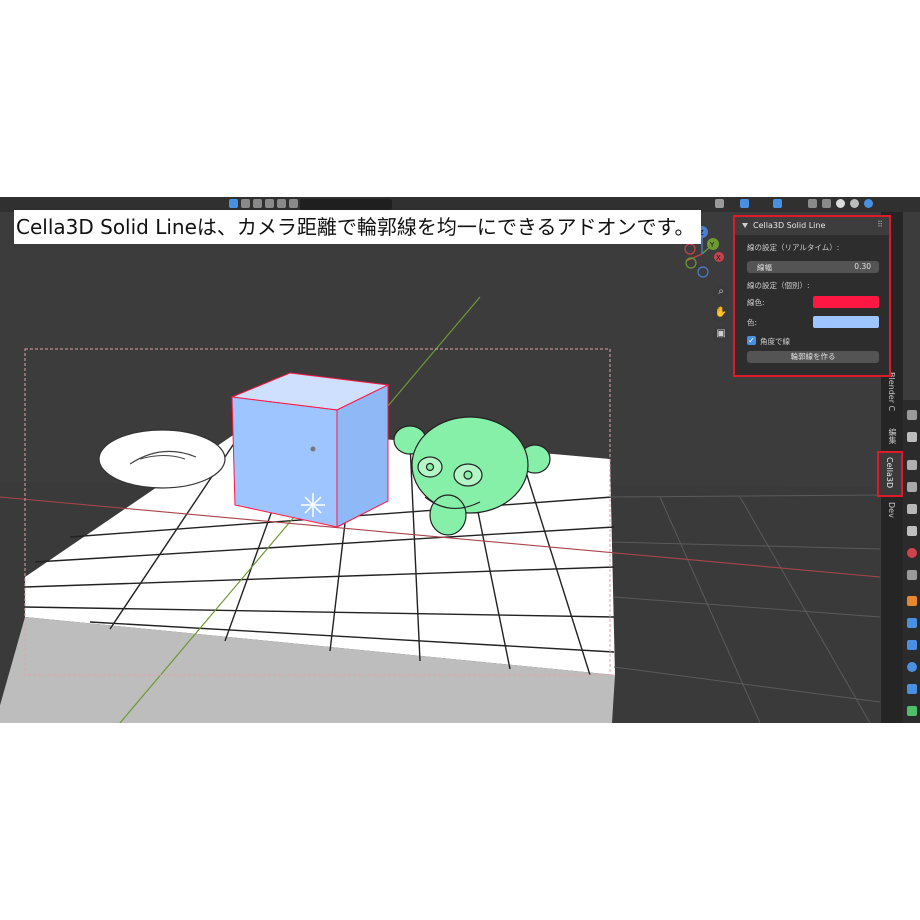 This screenshot has height=920, width=920. What do you see at coordinates (745, 225) in the screenshot?
I see `collapse-triangle-icon` at bounding box center [745, 225].